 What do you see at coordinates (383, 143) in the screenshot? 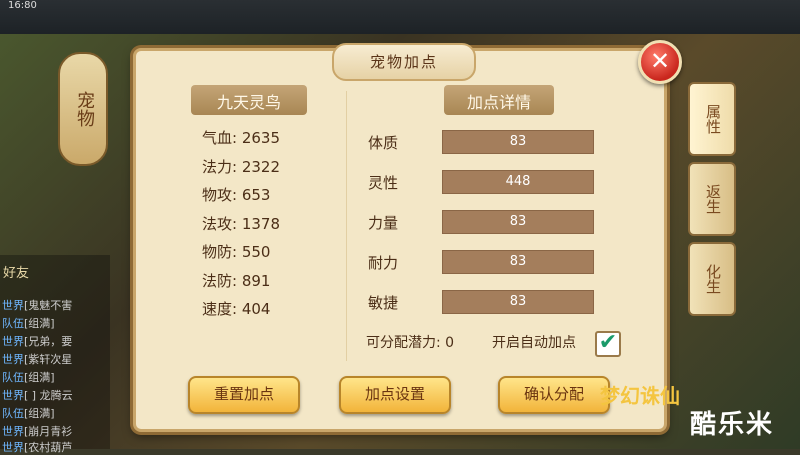
I see `attr-label: 体质` at bounding box center [383, 143].